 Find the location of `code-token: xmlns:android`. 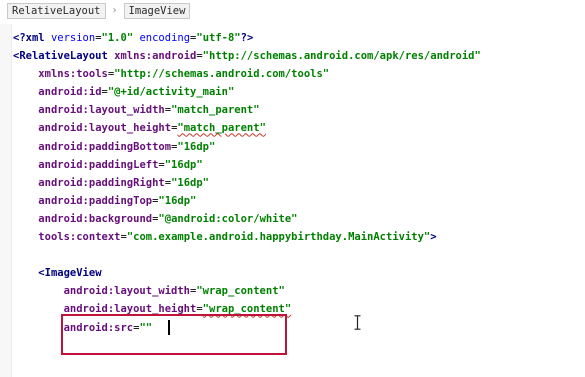

code-token: xmlns:android is located at coordinates (155, 56).